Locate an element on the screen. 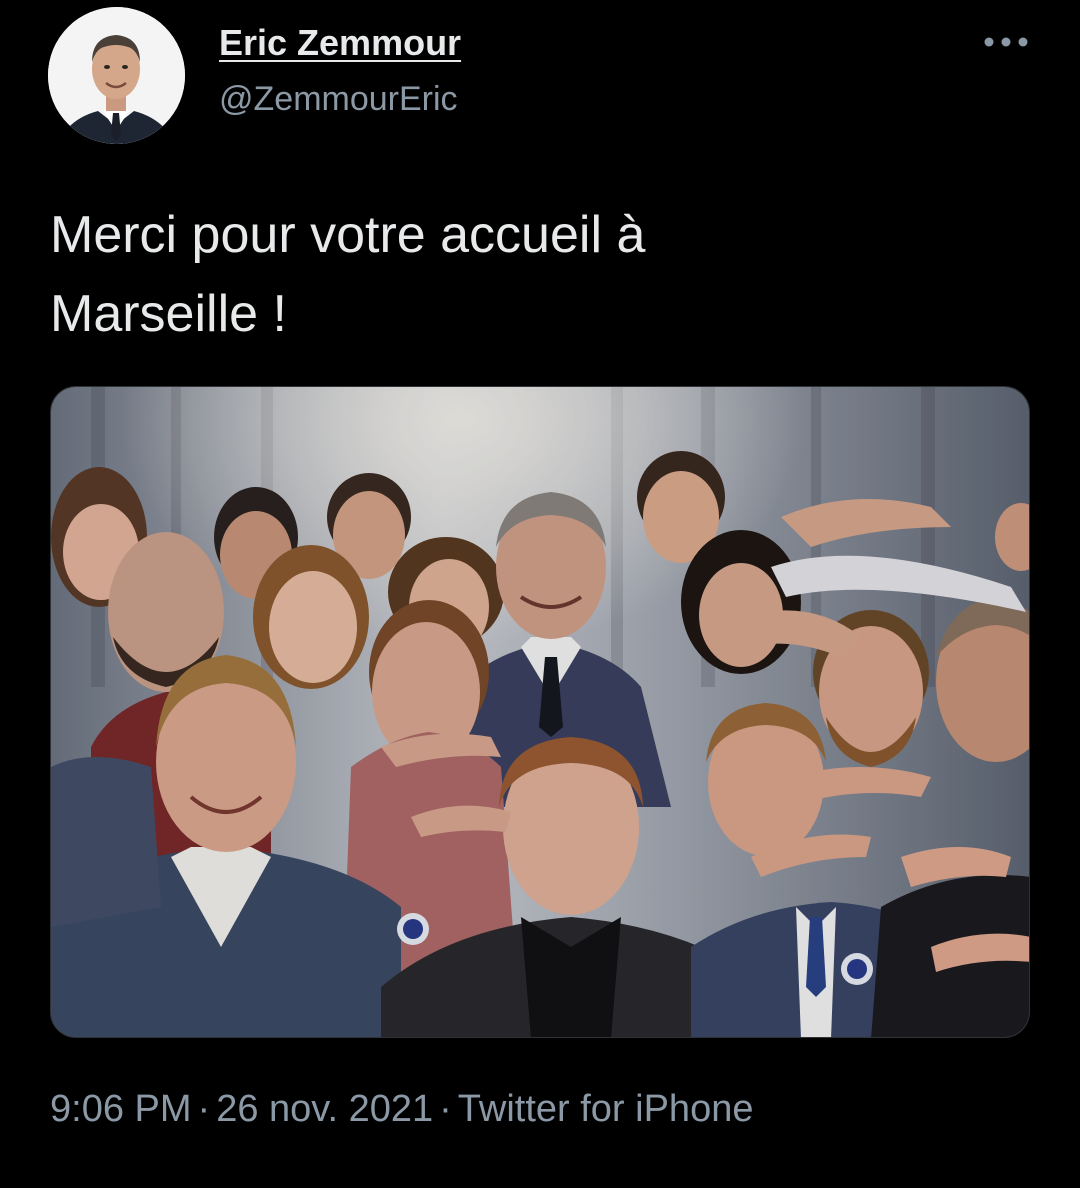  more-horizontal-icon is located at coordinates (1006, 42).